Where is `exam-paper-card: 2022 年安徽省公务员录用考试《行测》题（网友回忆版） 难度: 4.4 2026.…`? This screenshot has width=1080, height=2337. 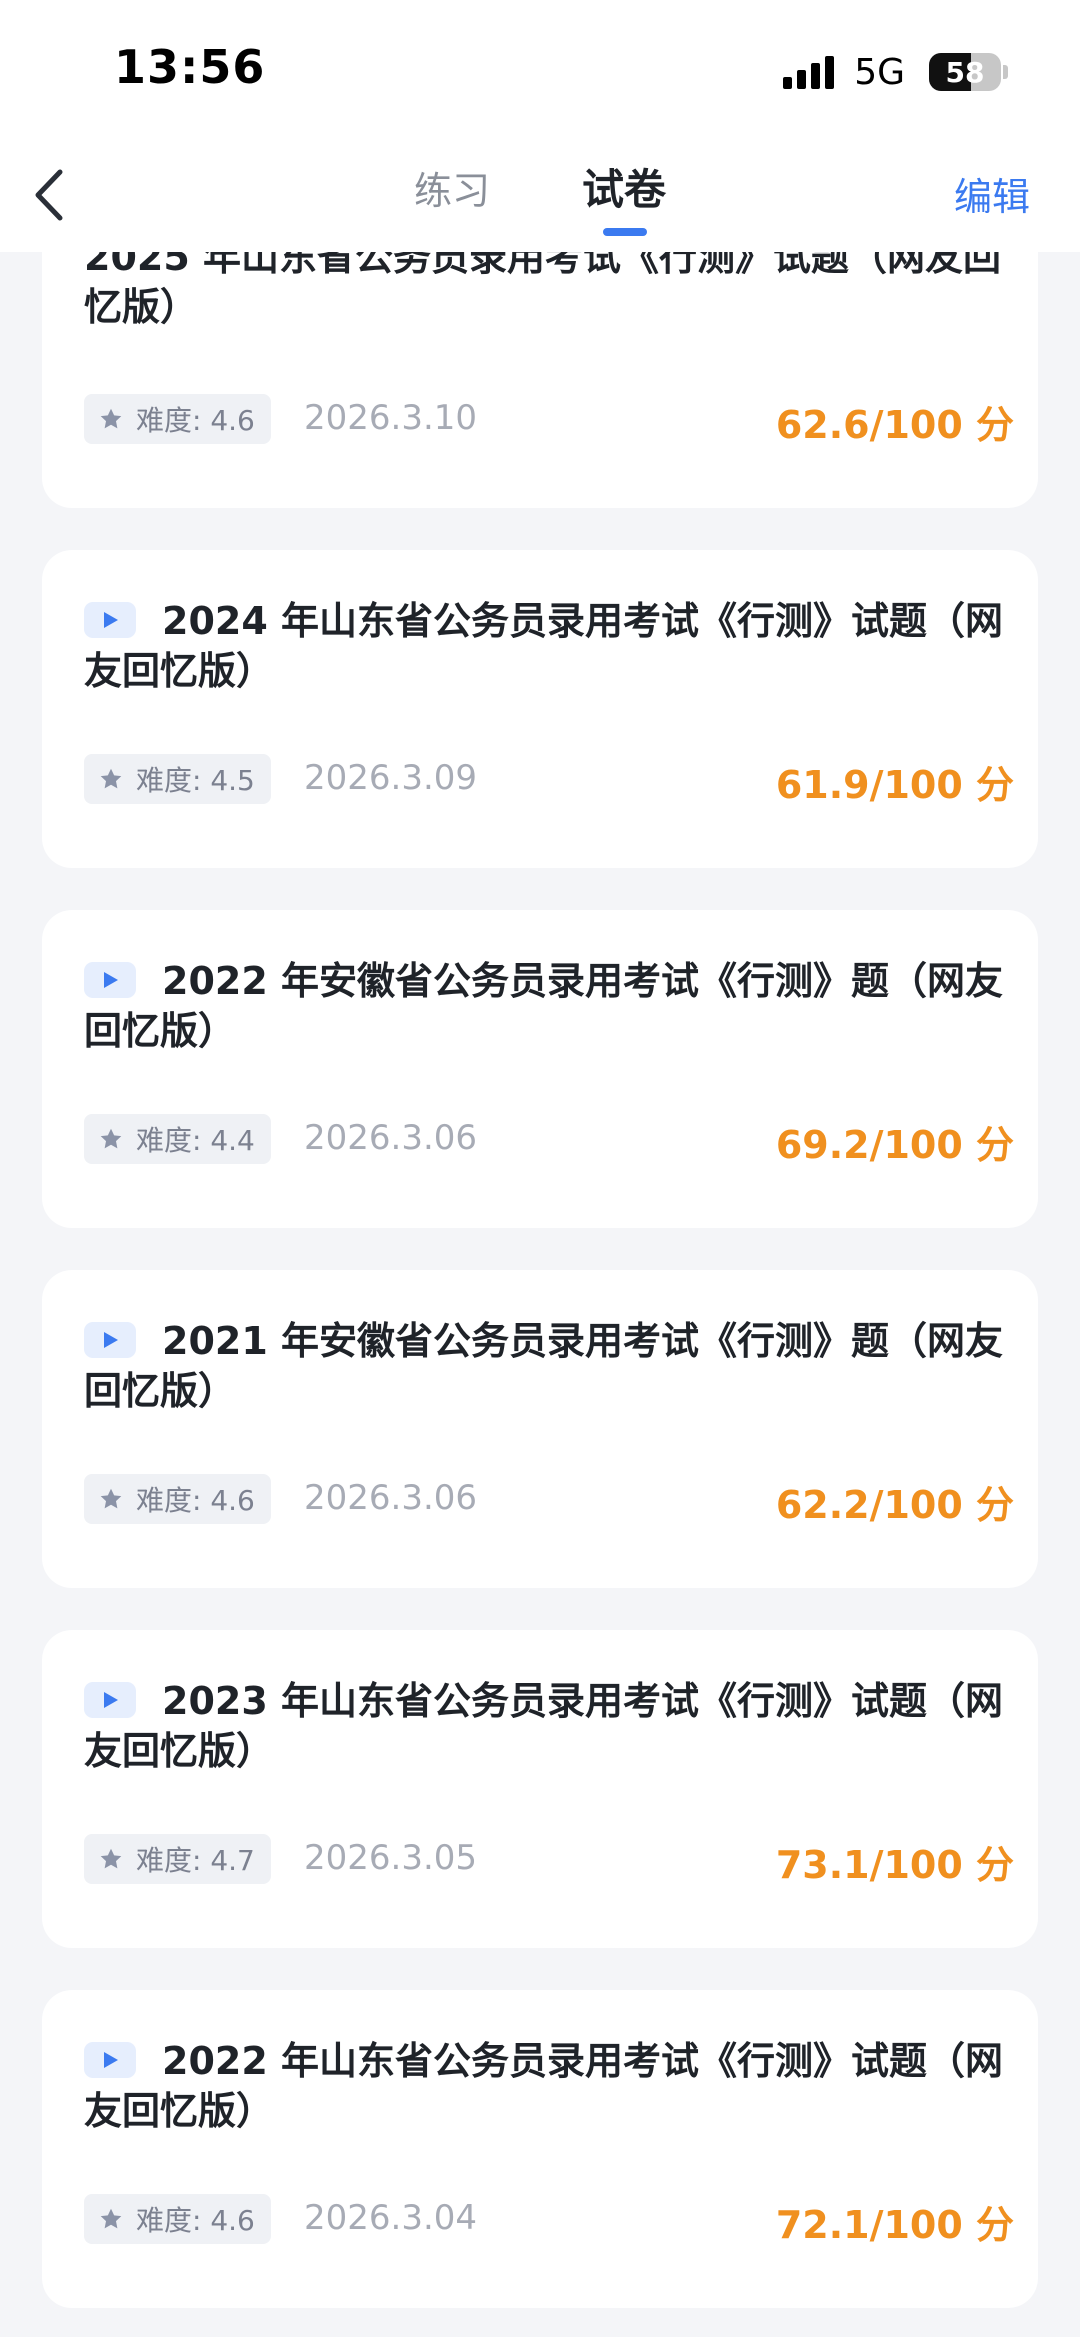
exam-paper-card: 2022 年安徽省公务员录用考试《行测》题（网友回忆版） 难度: 4.4 2026.… is located at coordinates (540, 1069).